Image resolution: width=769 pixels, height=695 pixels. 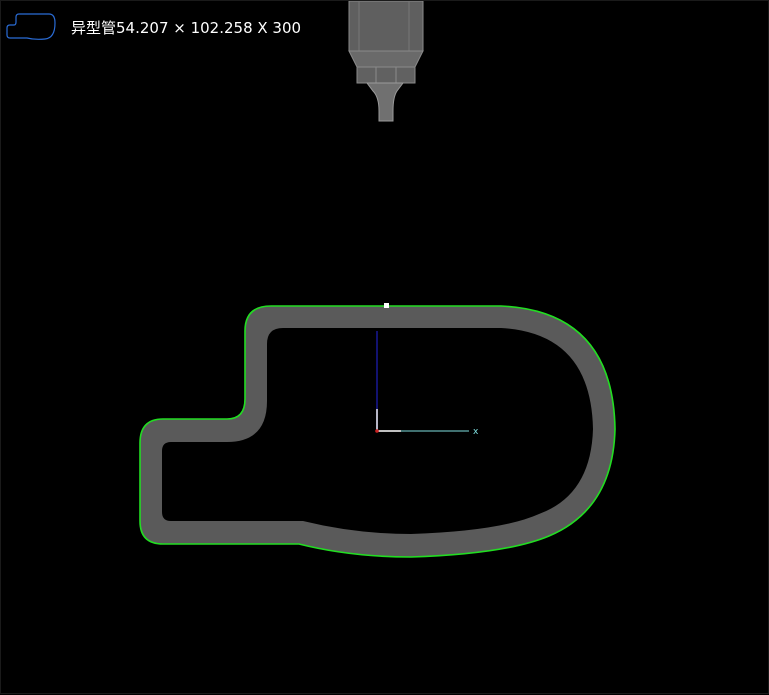 I want to click on axis-origin-point, so click(x=377, y=431).